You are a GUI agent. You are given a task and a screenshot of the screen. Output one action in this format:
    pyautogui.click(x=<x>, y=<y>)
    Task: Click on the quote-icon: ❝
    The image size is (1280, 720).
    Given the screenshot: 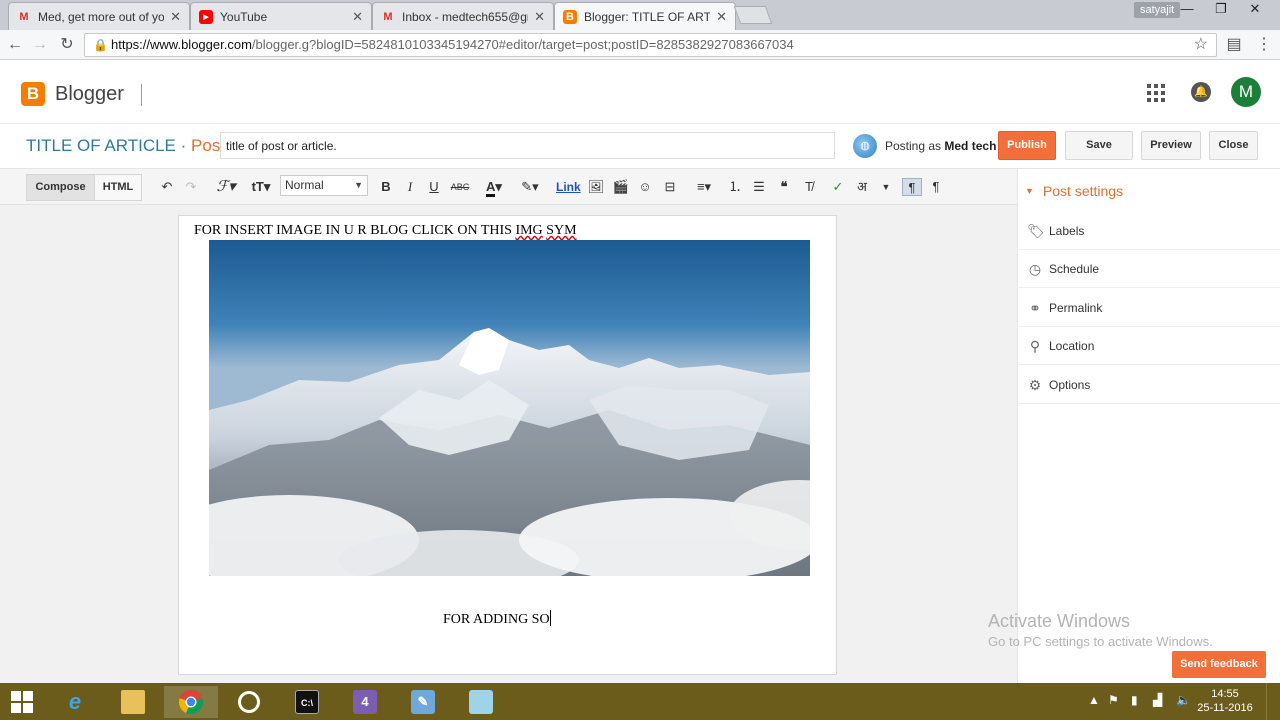 What is the action you would take?
    pyautogui.click(x=784, y=187)
    